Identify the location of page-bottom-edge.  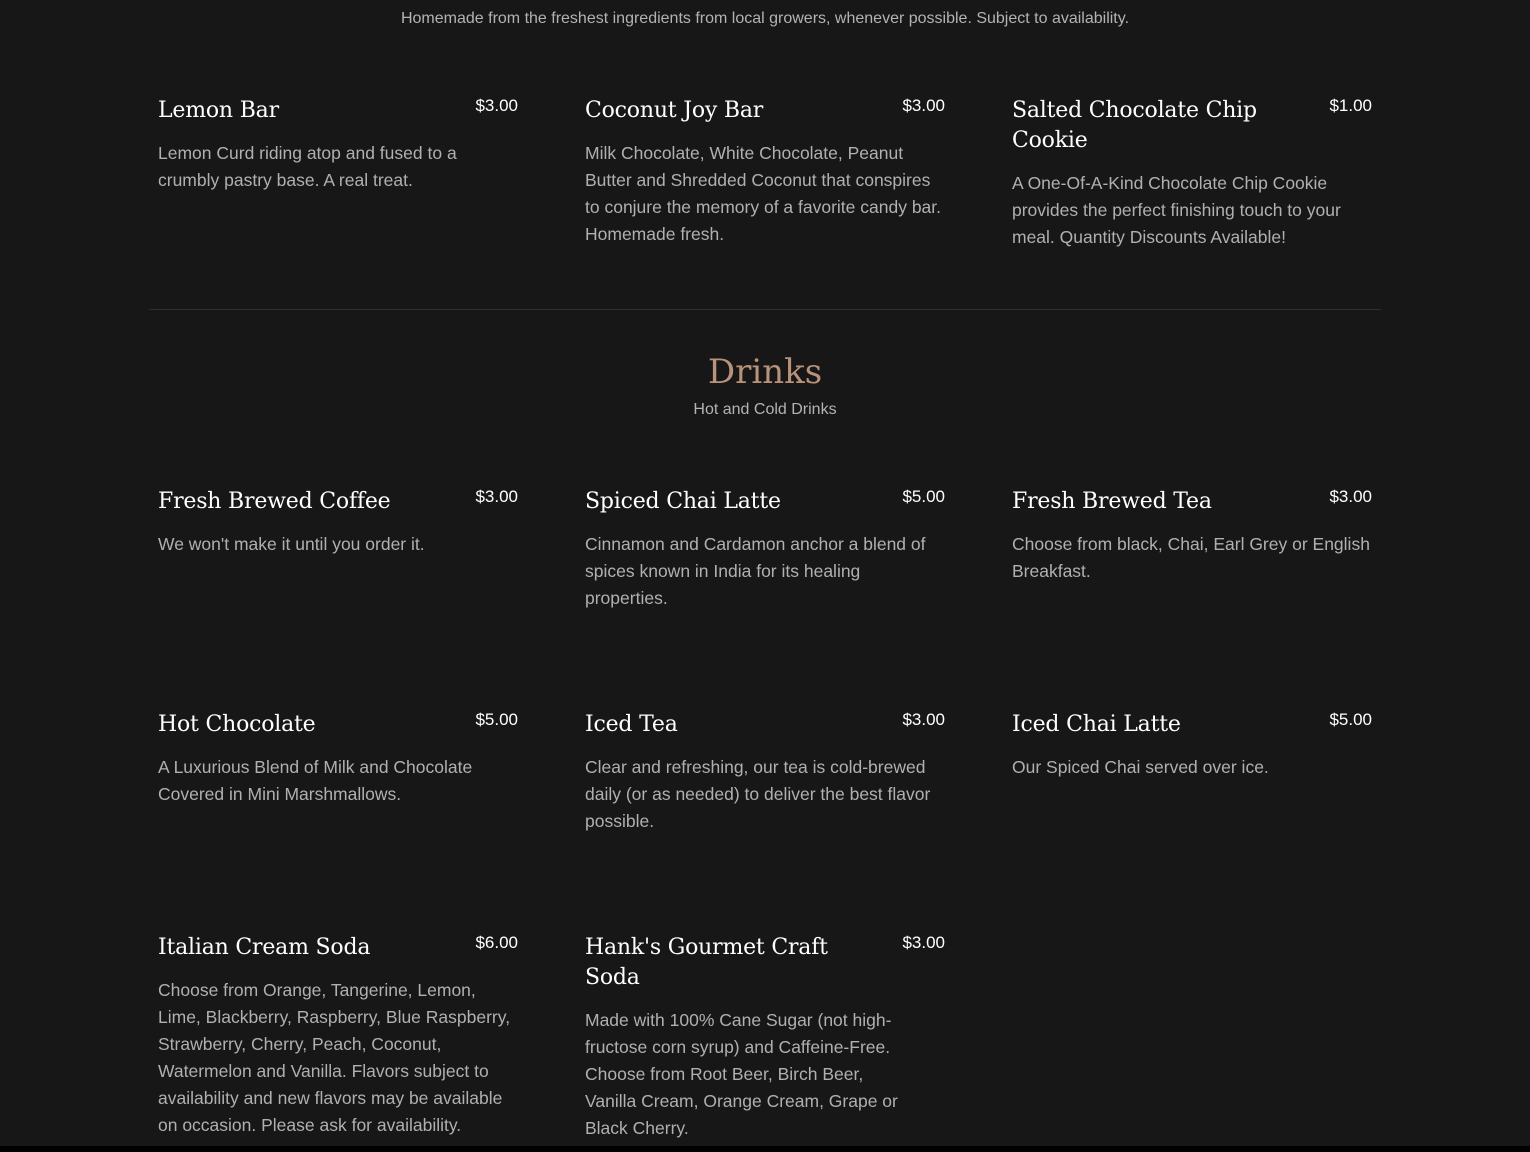
(765, 1149).